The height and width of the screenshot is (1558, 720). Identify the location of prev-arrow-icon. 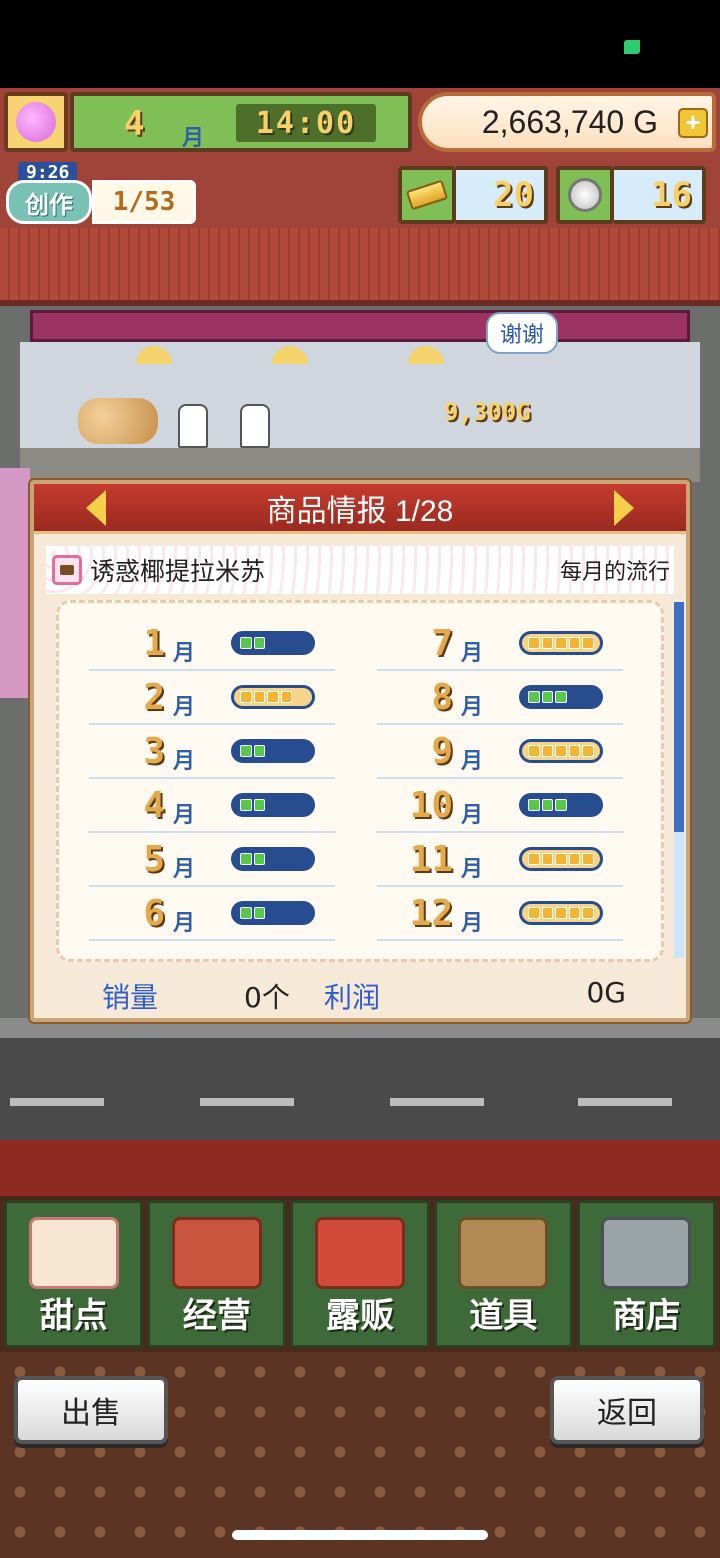
(96, 508).